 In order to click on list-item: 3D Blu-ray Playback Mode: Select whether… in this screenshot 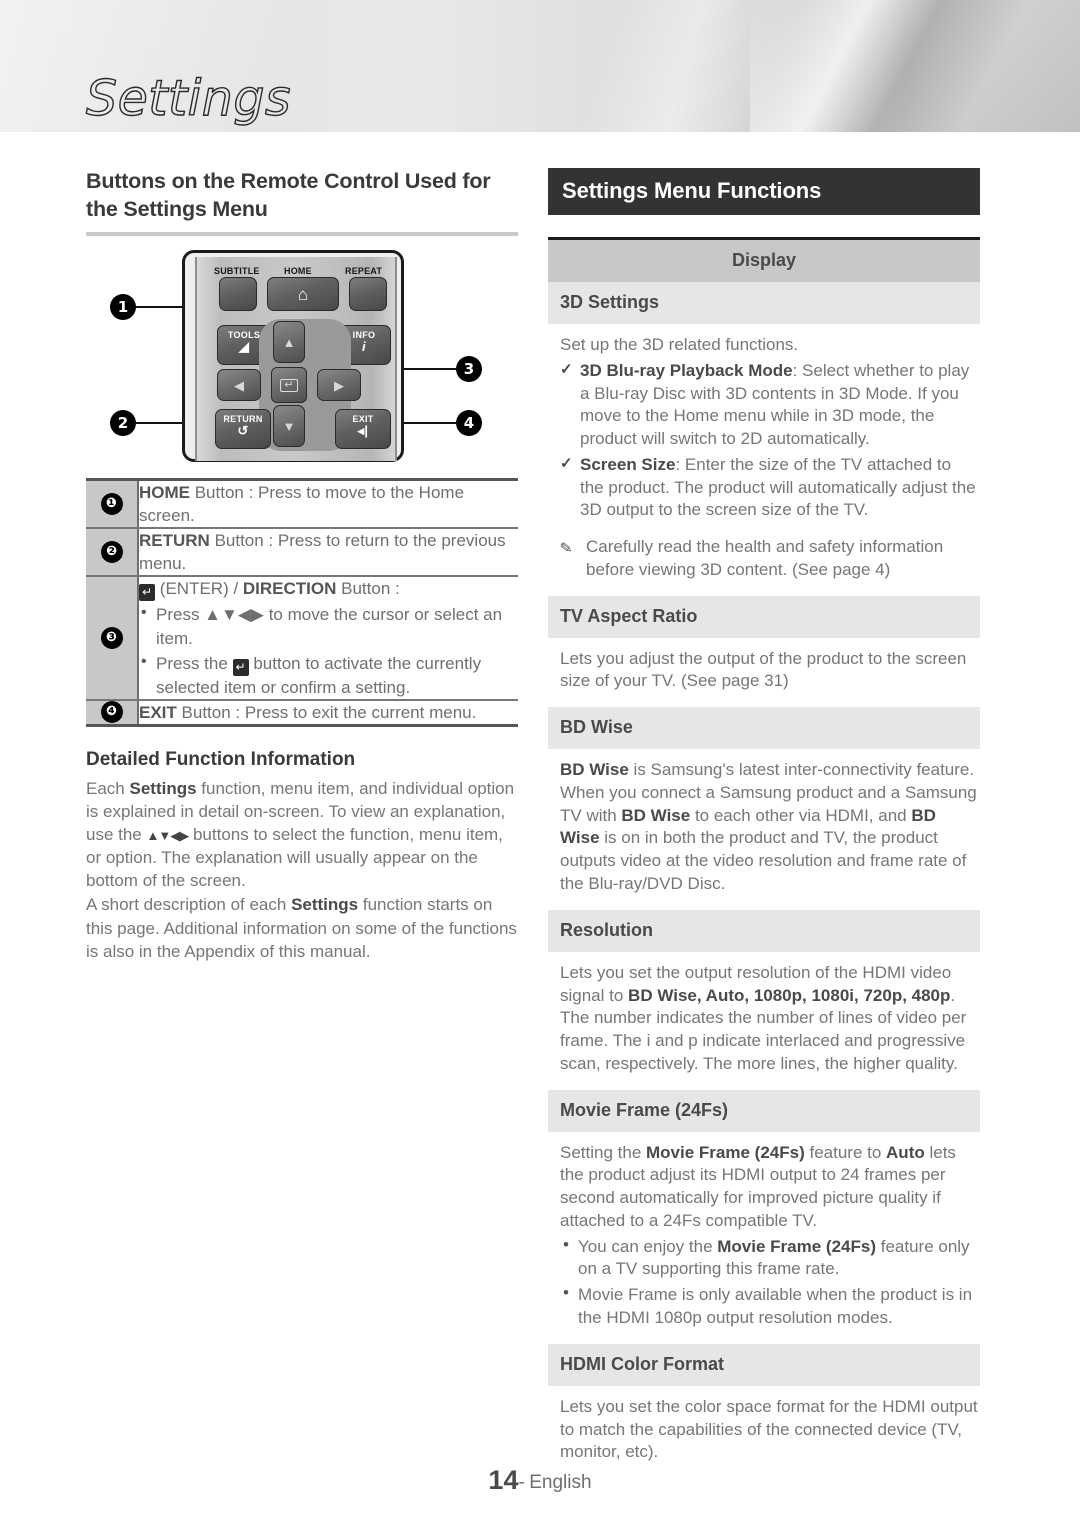, I will do `click(769, 405)`.